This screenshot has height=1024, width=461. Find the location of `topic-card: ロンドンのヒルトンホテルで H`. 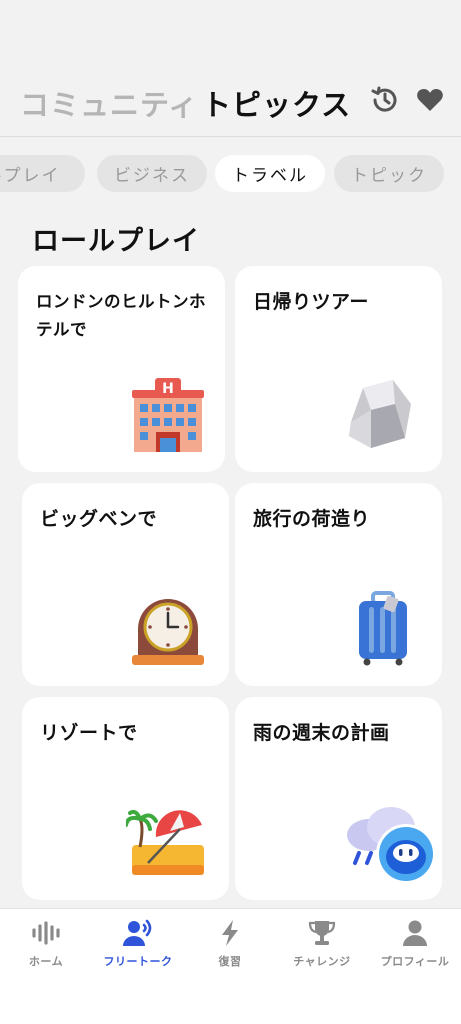

topic-card: ロンドンのヒルトンホテルで H is located at coordinates (121, 369).